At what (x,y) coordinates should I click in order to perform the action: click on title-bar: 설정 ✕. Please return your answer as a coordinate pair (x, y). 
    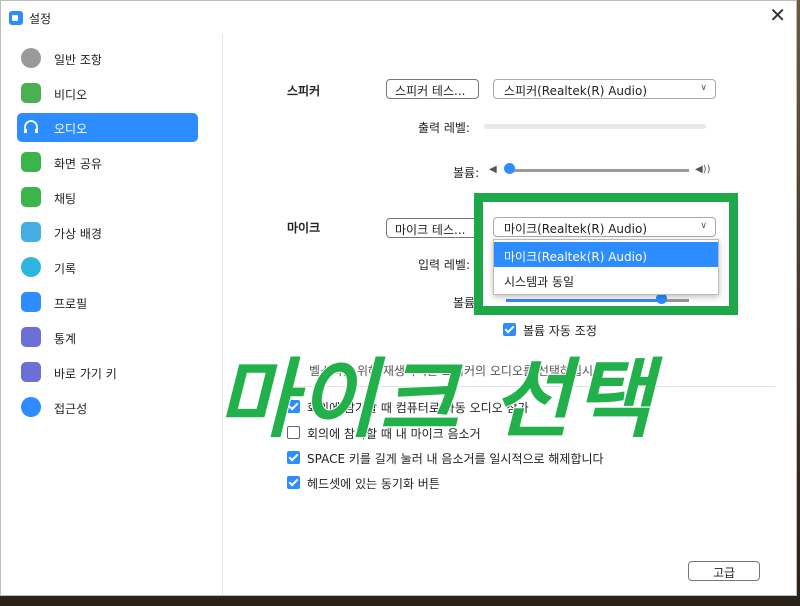
    Looking at the image, I should click on (398, 17).